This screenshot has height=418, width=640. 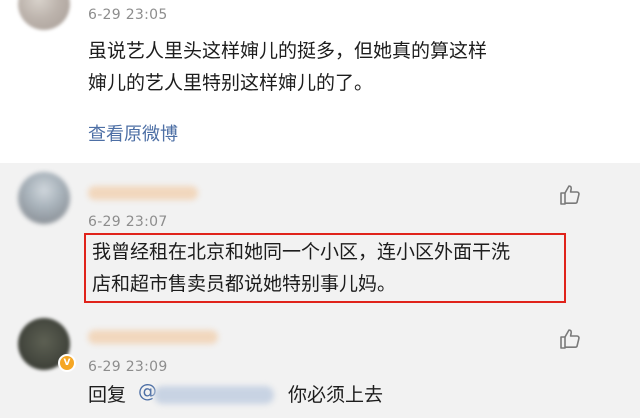 What do you see at coordinates (128, 222) in the screenshot?
I see `comment-timestamp: 6-29 23:07` at bounding box center [128, 222].